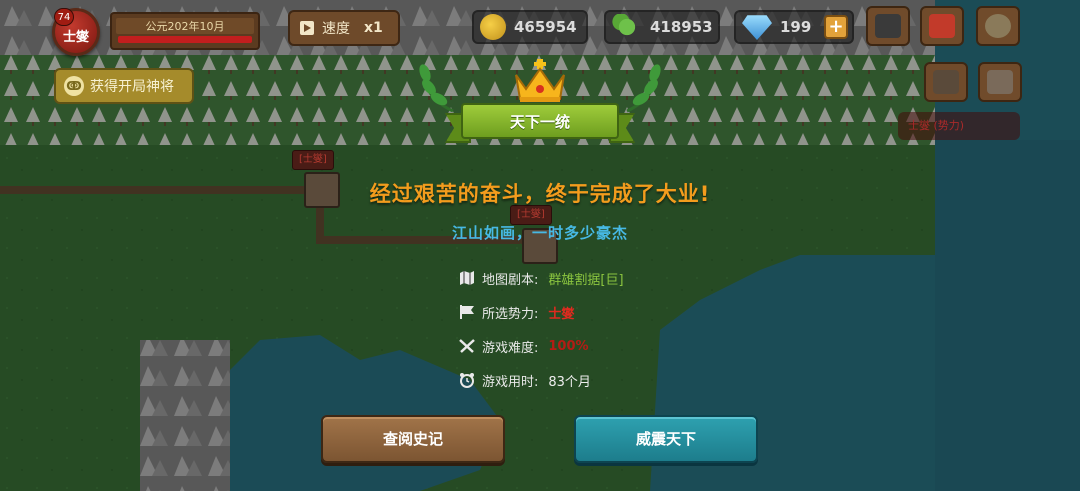 This screenshot has height=491, width=1080. Describe the element at coordinates (510, 348) in the screenshot. I see `stat-label: 游戏难度:` at that location.